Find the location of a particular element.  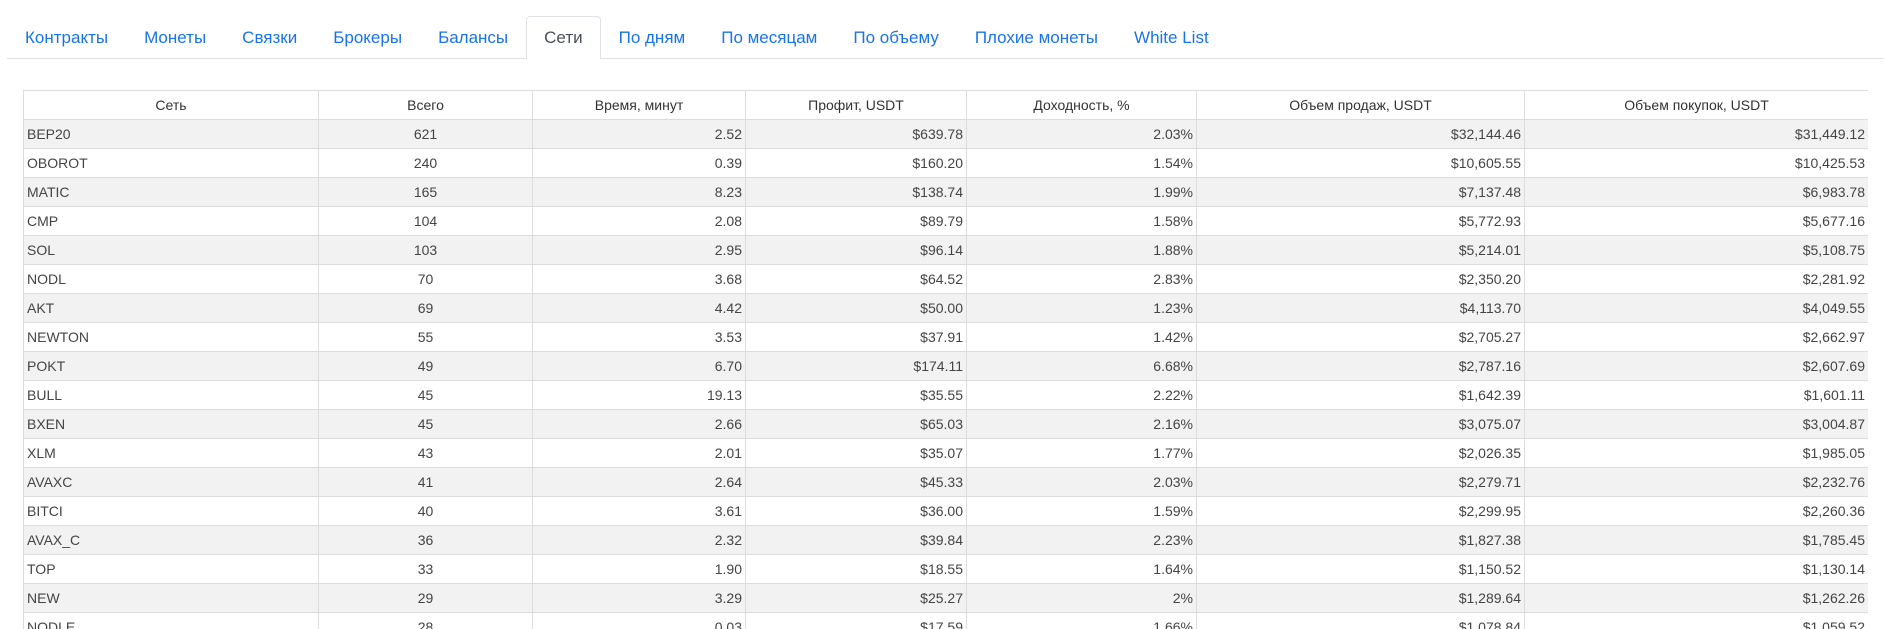

cell-sales-volume: $2,705.27 is located at coordinates (1360, 337).